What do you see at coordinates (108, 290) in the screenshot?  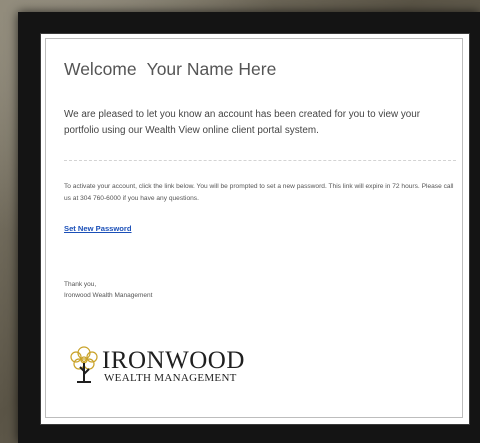 I see `signature-block: Thank you, Ironwood Wealth Management` at bounding box center [108, 290].